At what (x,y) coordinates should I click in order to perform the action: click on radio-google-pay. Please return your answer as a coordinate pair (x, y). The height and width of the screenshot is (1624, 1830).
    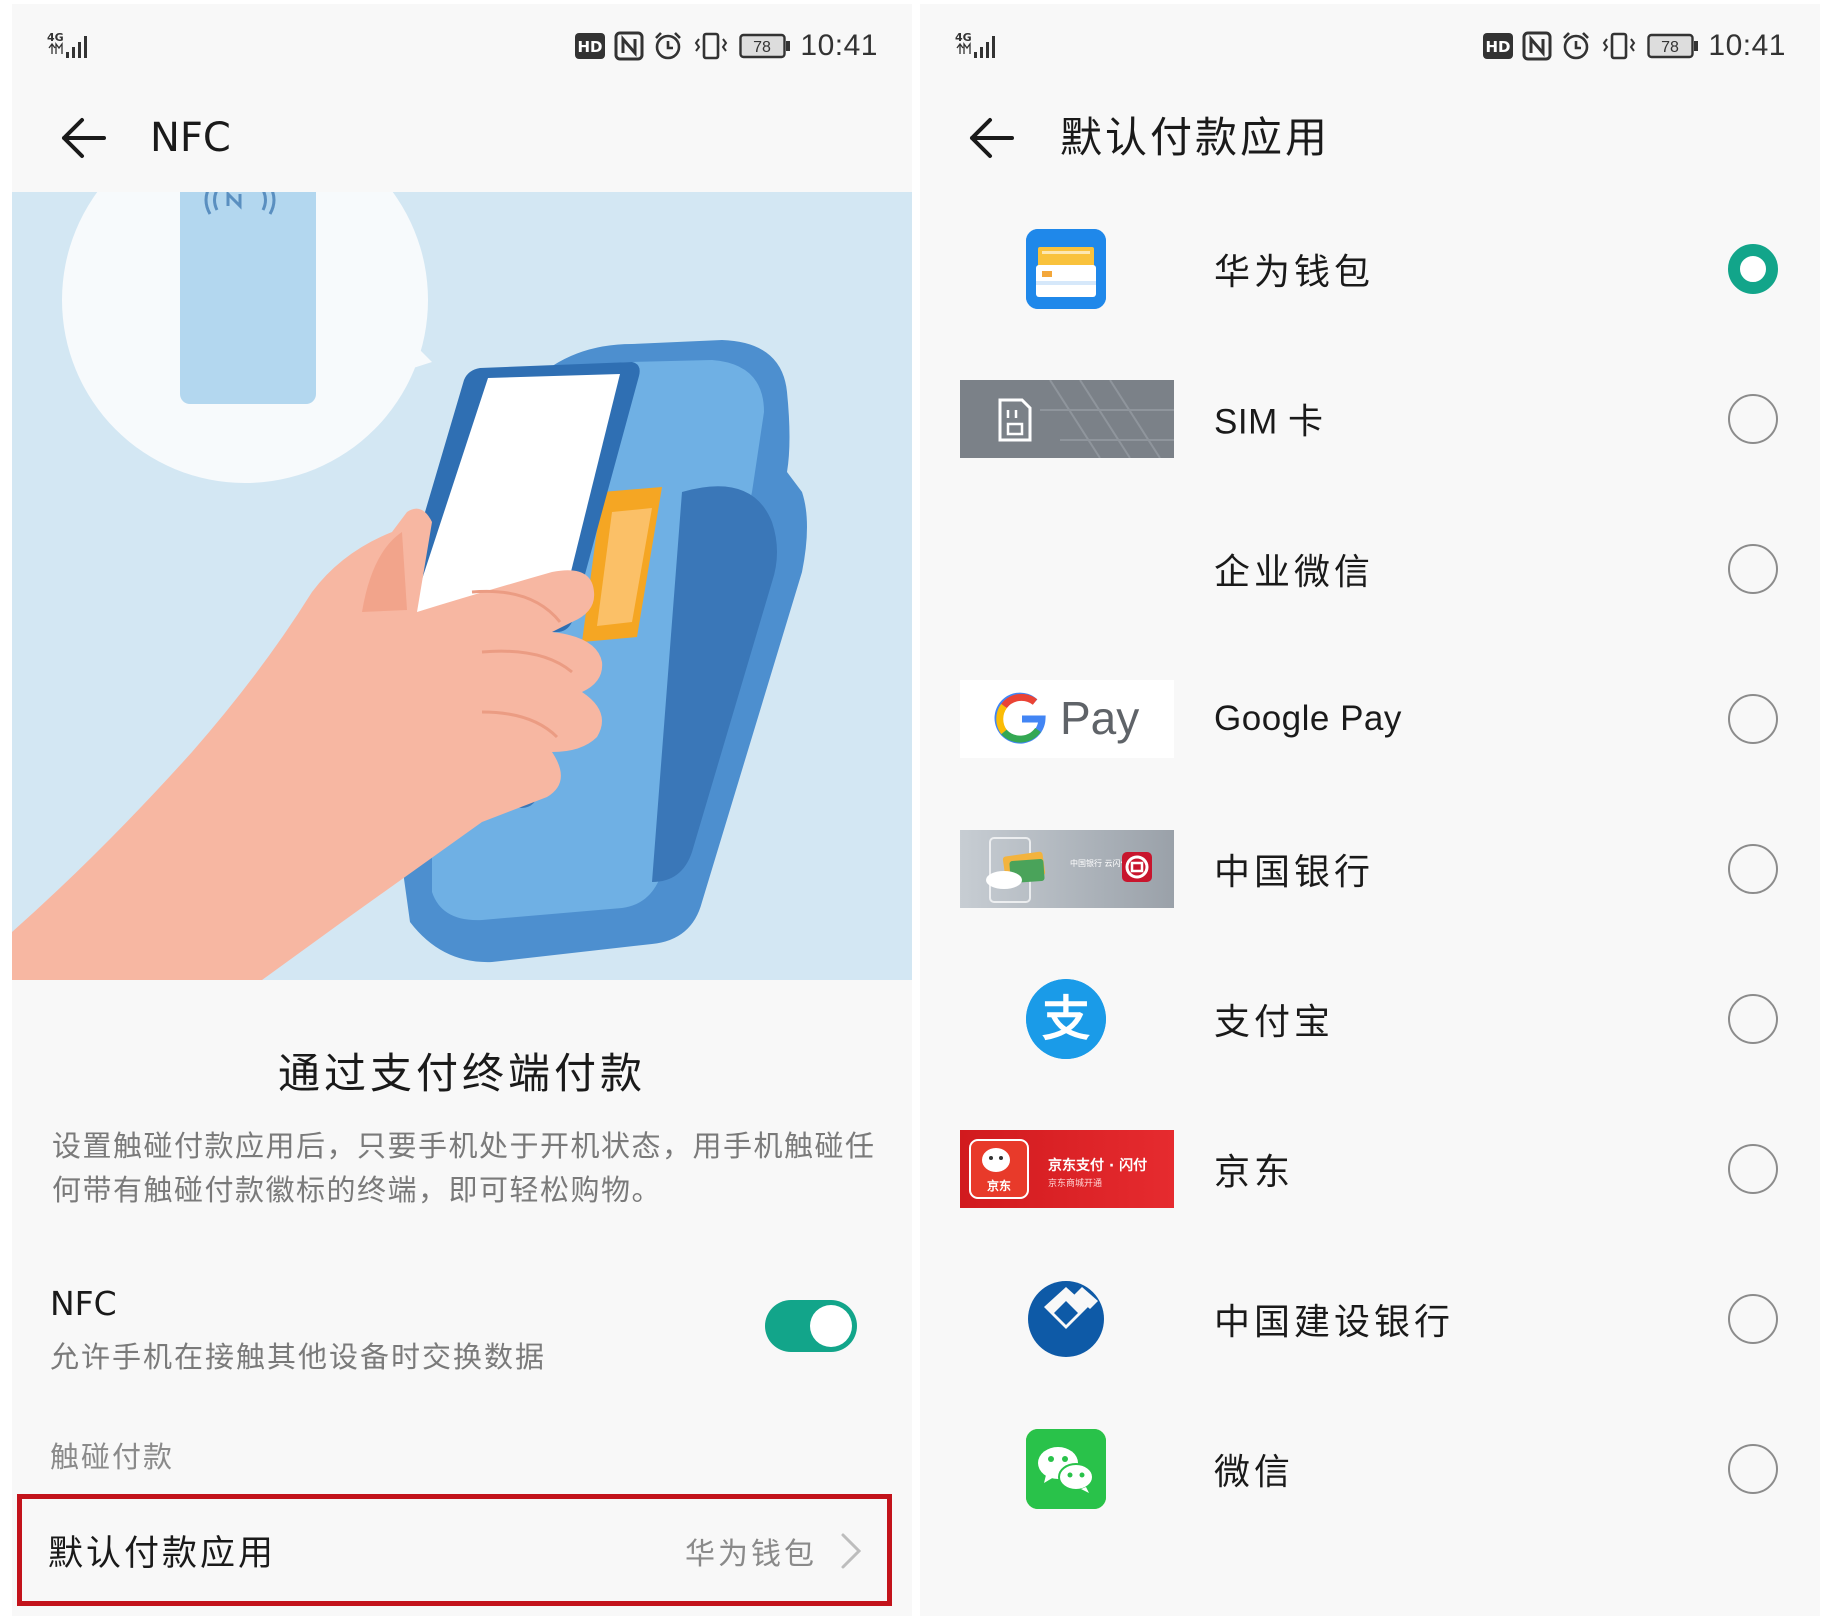
    Looking at the image, I should click on (1753, 719).